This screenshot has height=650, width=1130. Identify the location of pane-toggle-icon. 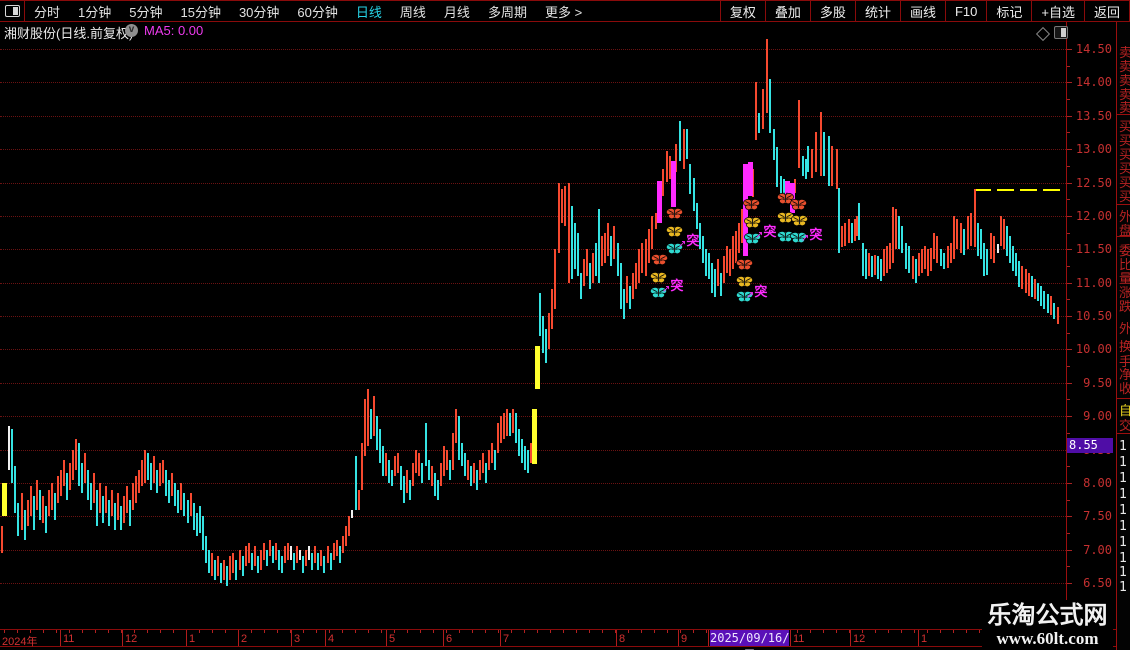
(1061, 32).